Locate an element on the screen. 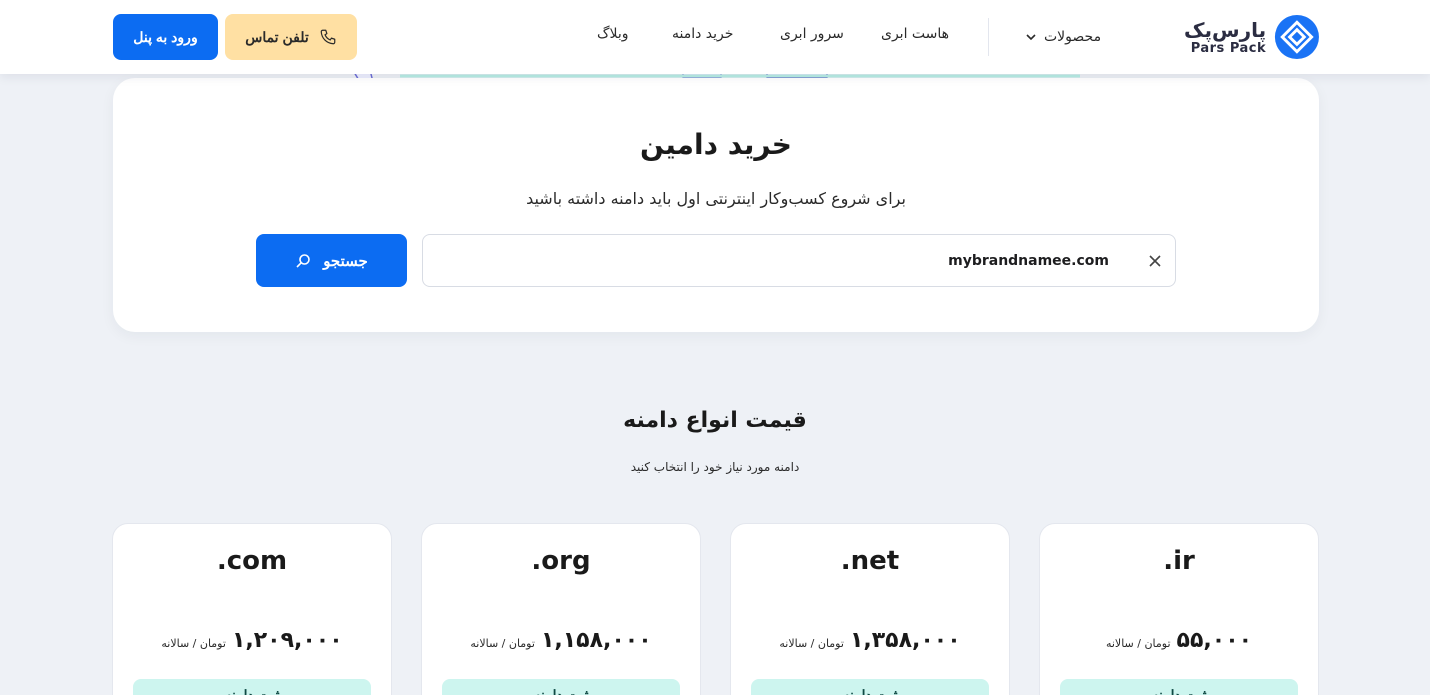 The image size is (1430, 695). logo-diamond-icon is located at coordinates (1297, 37).